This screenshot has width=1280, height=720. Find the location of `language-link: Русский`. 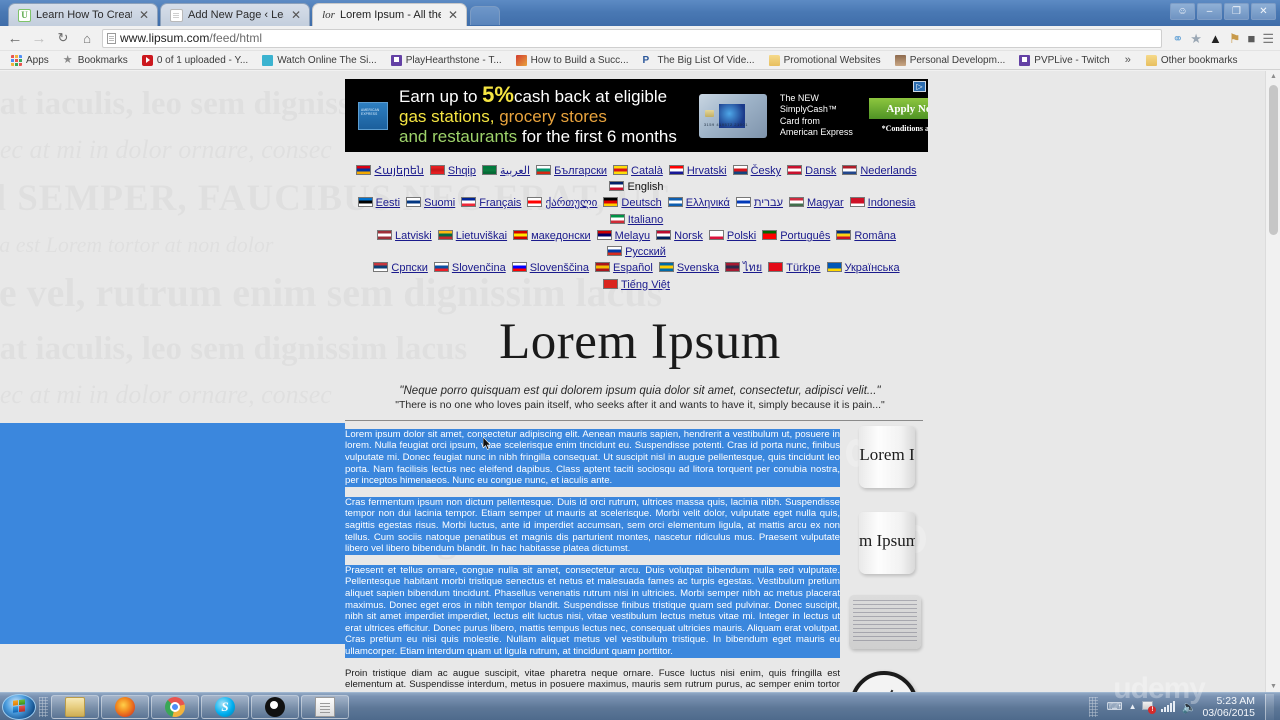

language-link: Русский is located at coordinates (636, 252).